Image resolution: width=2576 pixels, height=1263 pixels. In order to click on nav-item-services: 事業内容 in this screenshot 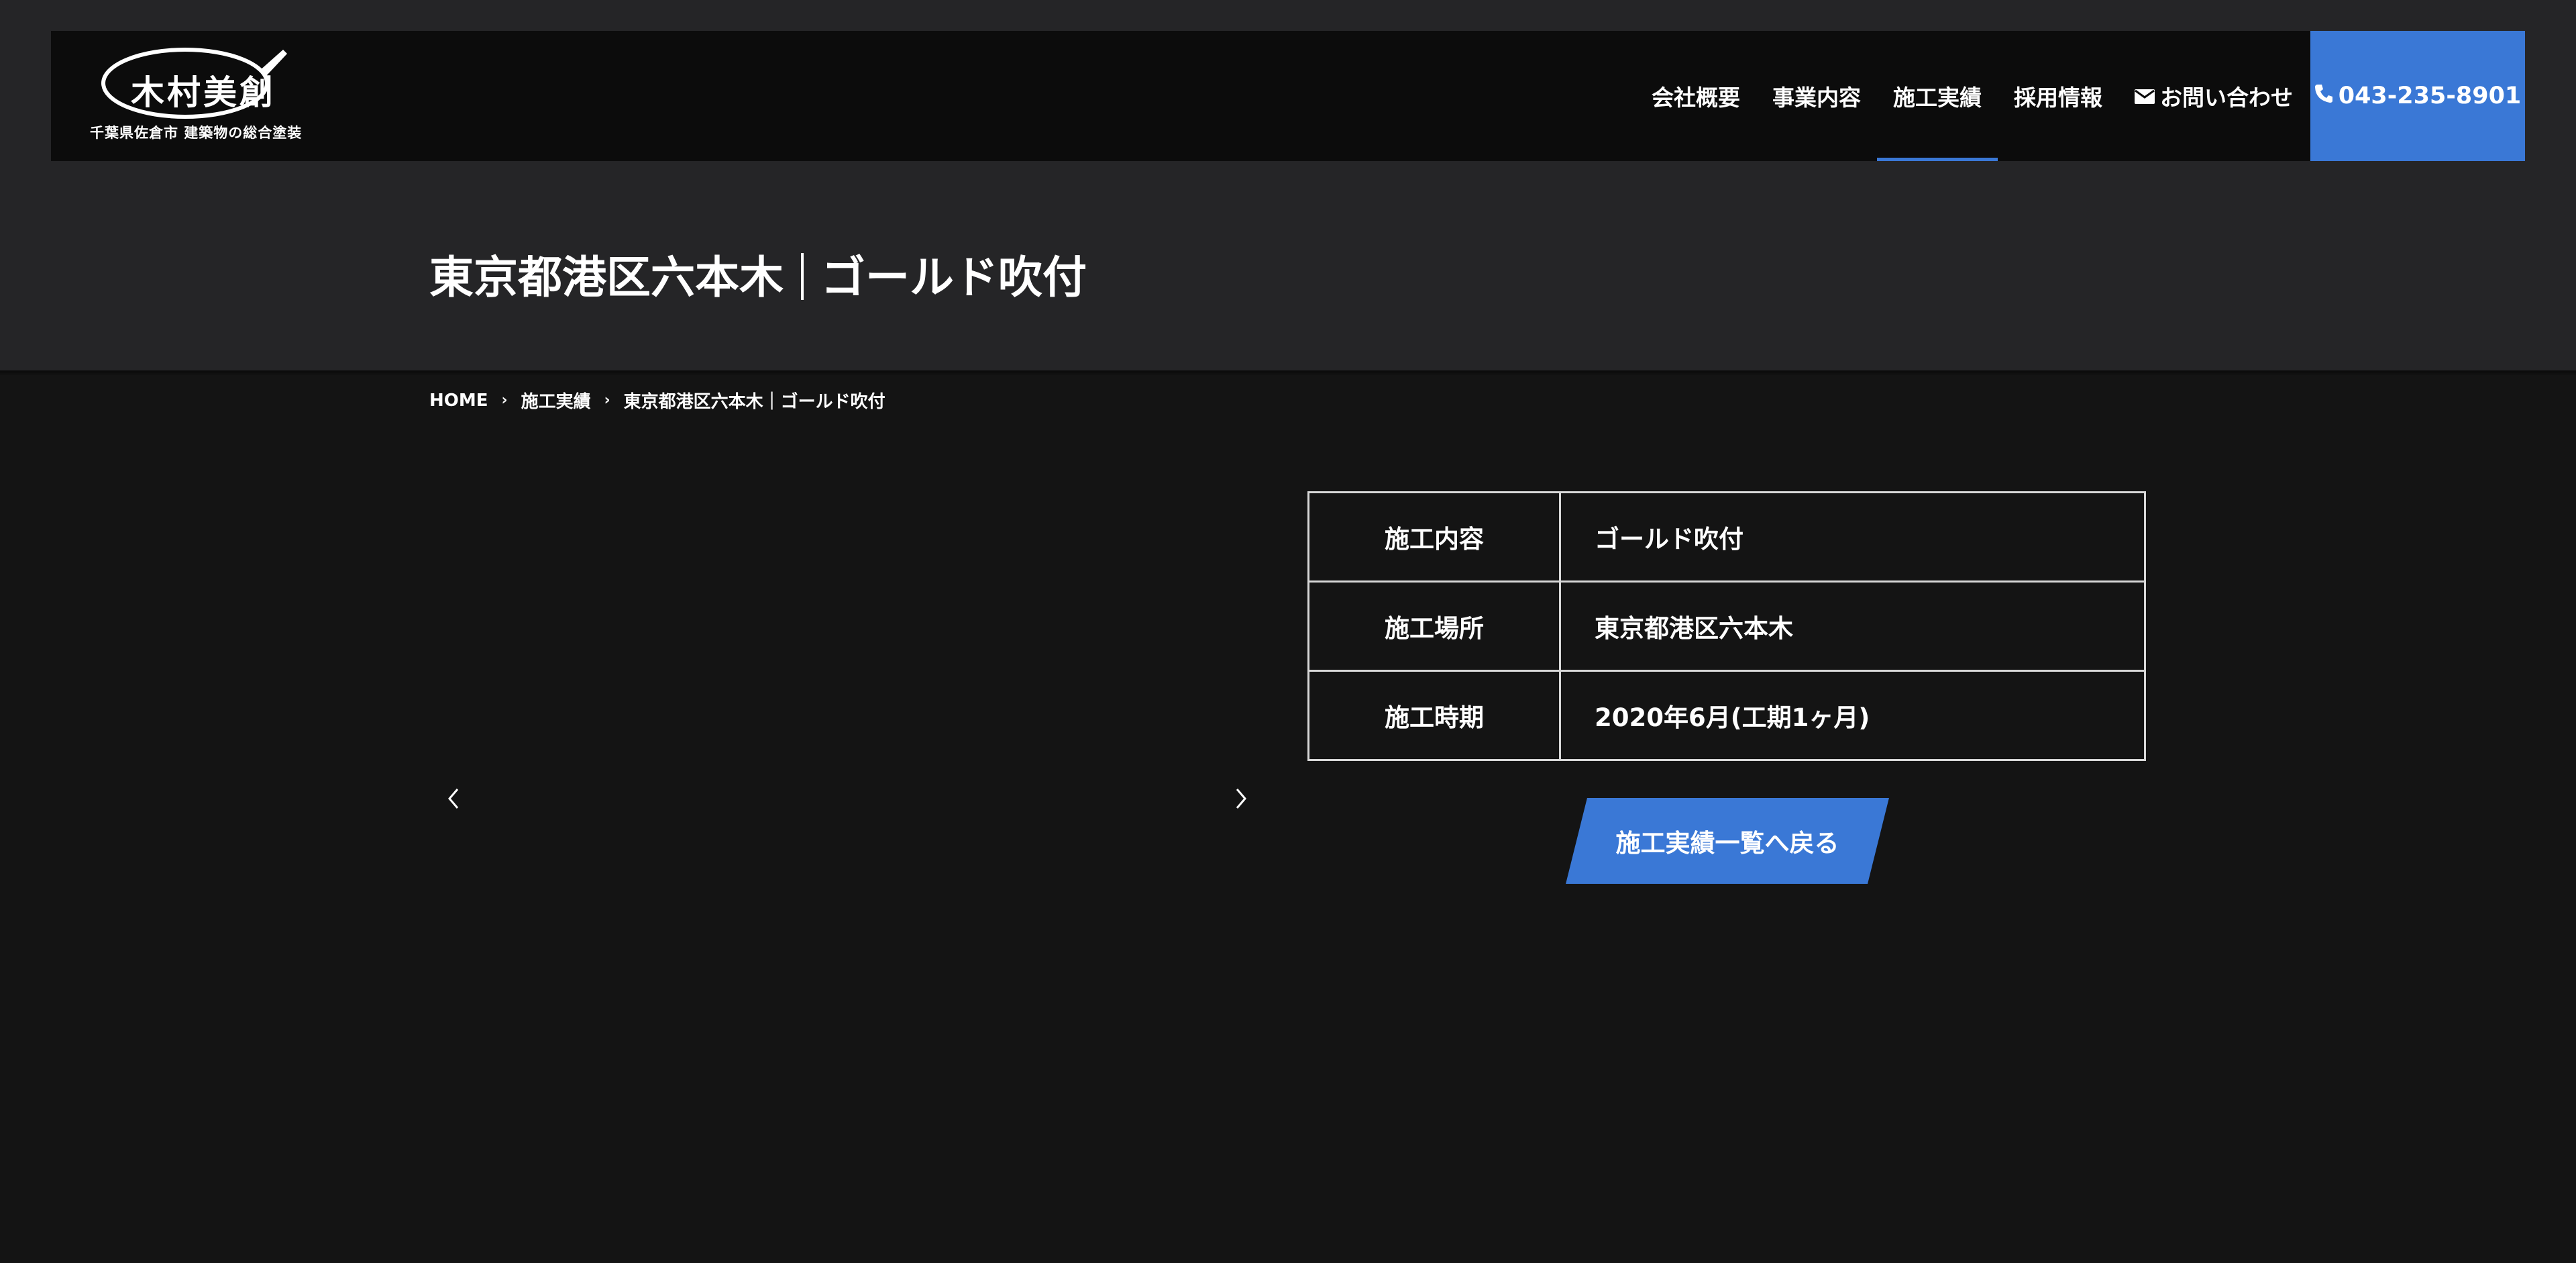, I will do `click(1816, 96)`.